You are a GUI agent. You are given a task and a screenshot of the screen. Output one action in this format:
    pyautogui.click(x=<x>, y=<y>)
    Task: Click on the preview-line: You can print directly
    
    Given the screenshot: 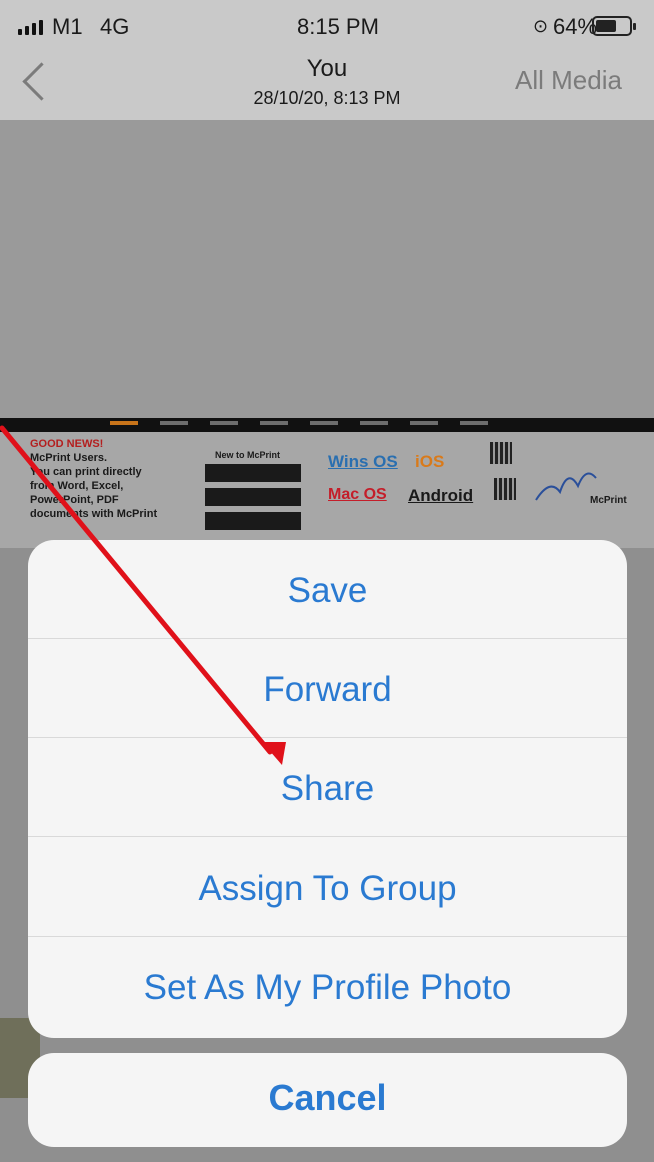 What is the action you would take?
    pyautogui.click(x=86, y=472)
    